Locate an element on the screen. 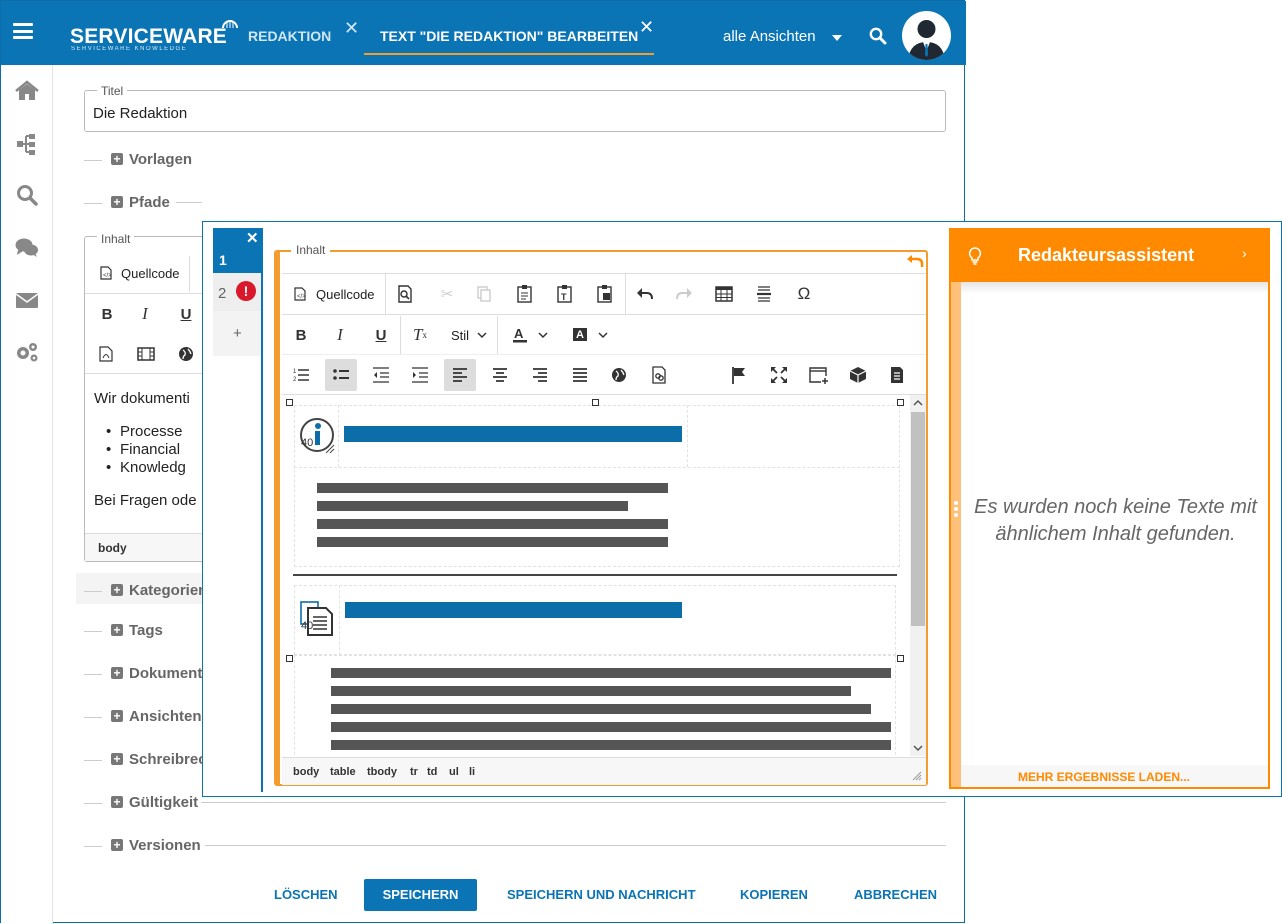 The width and height of the screenshot is (1282, 924). paste-text-icon: T is located at coordinates (565, 294).